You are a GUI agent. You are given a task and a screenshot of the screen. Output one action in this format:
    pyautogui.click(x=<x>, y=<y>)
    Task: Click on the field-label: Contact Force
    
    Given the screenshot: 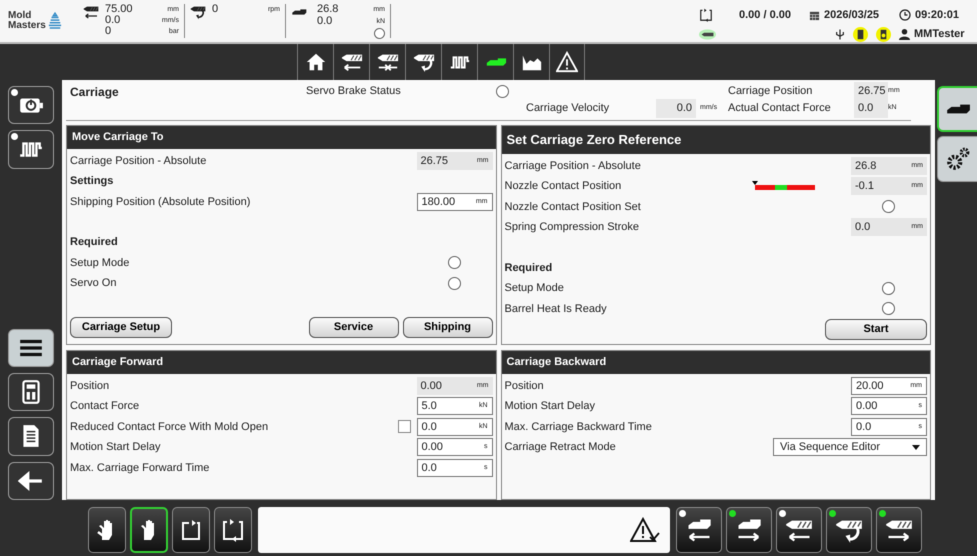 What is the action you would take?
    pyautogui.click(x=105, y=406)
    